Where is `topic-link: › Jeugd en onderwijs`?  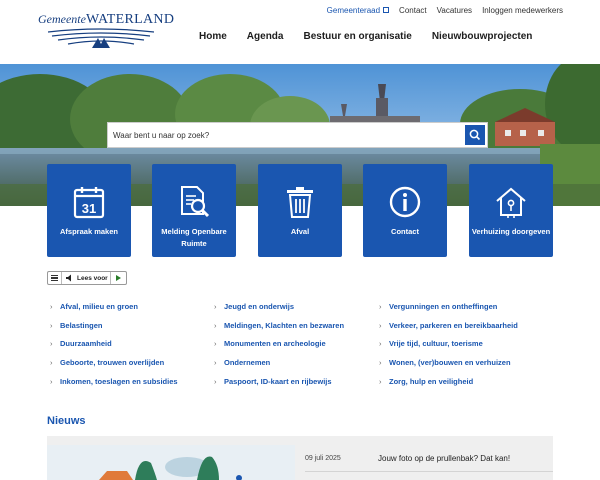 topic-link: › Jeugd en onderwijs is located at coordinates (252, 306).